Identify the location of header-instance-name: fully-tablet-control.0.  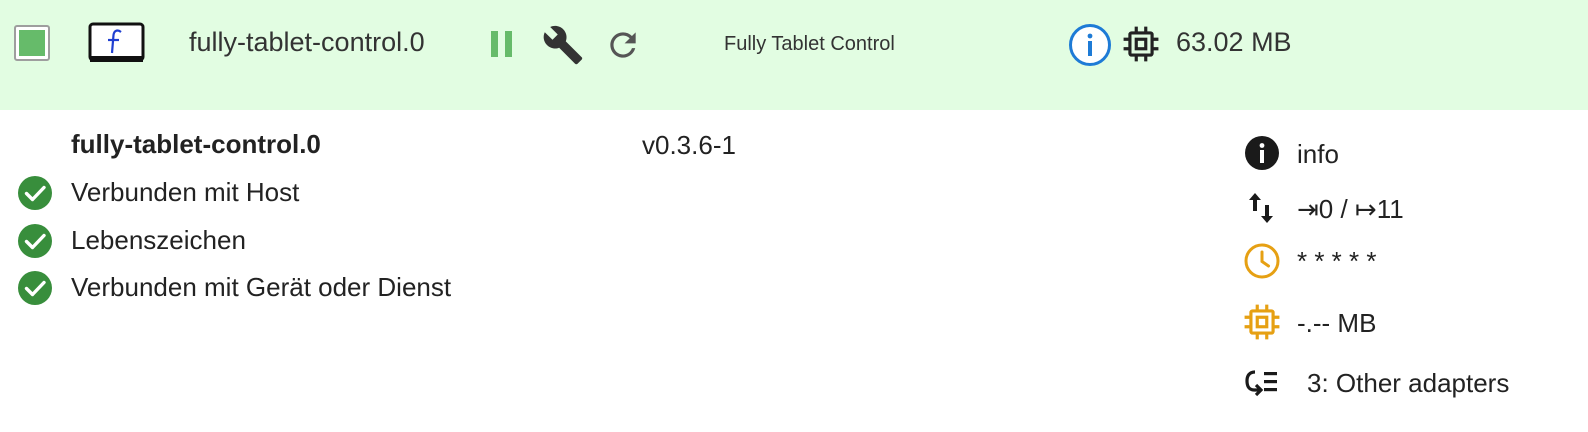
(307, 42).